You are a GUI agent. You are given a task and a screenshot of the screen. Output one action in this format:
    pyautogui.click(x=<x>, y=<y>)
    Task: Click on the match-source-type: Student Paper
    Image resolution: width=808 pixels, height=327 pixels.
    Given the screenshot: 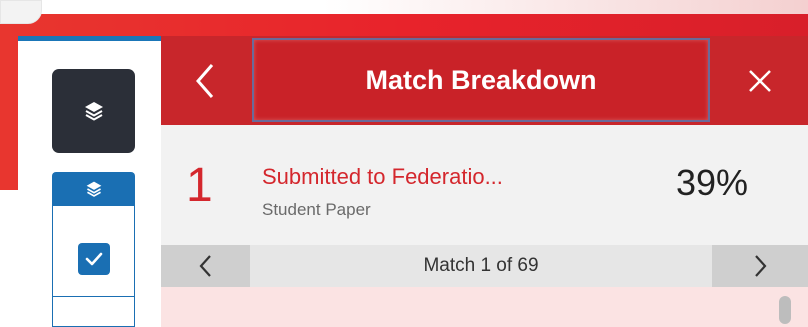 What is the action you would take?
    pyautogui.click(x=316, y=209)
    